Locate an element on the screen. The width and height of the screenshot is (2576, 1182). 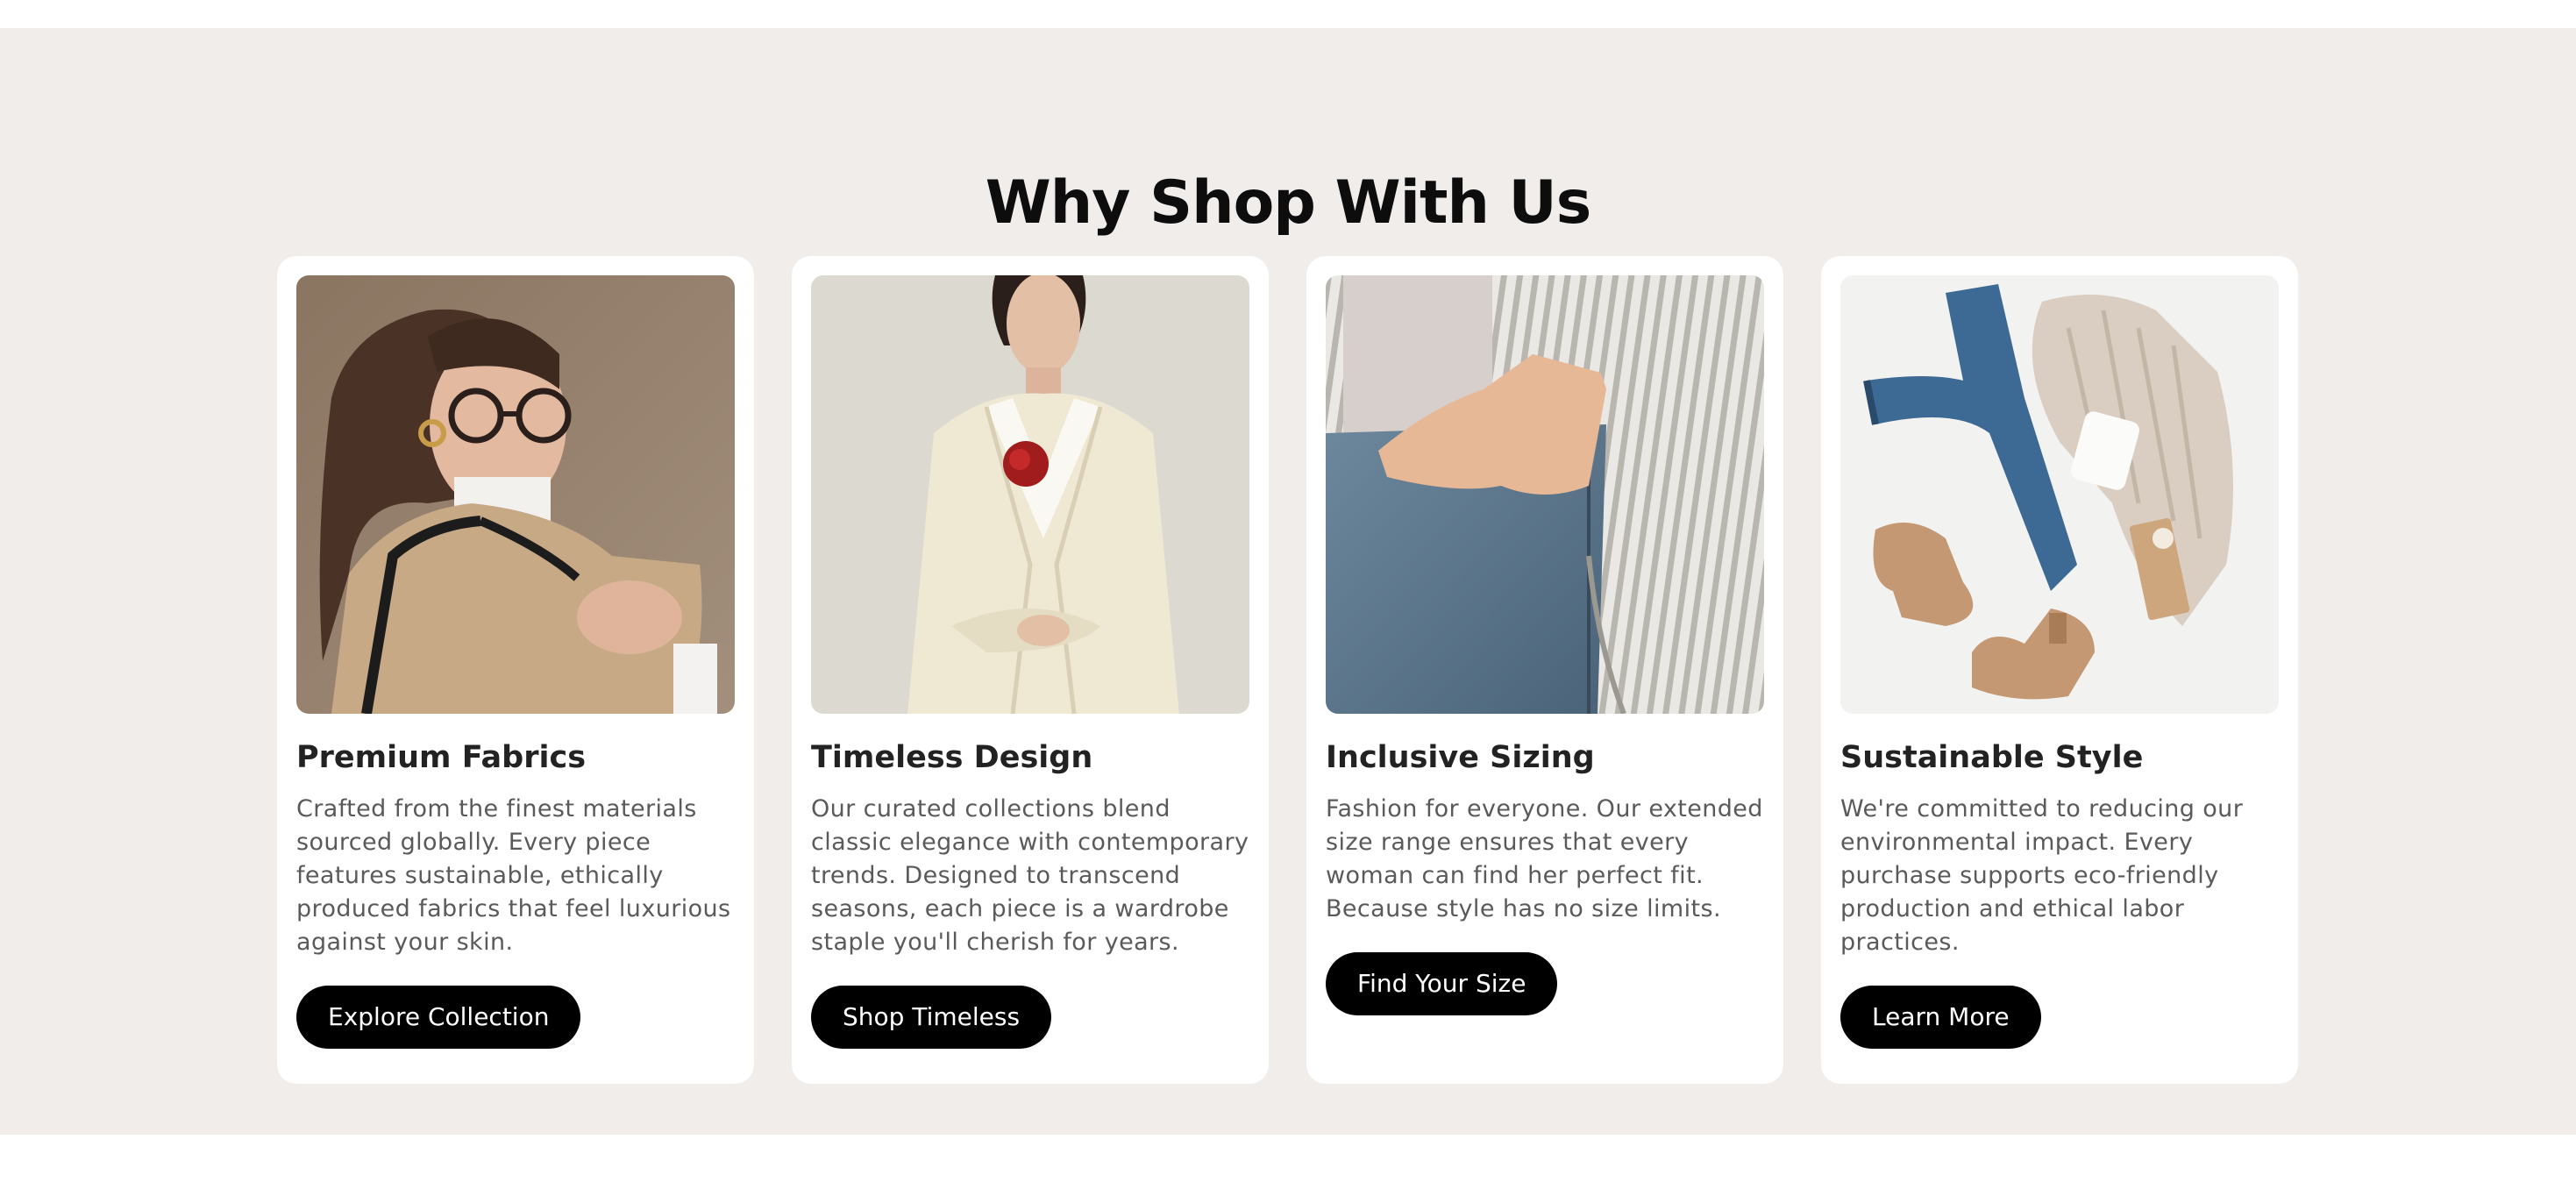
card-title: Inclusive Sizing is located at coordinates (1460, 758).